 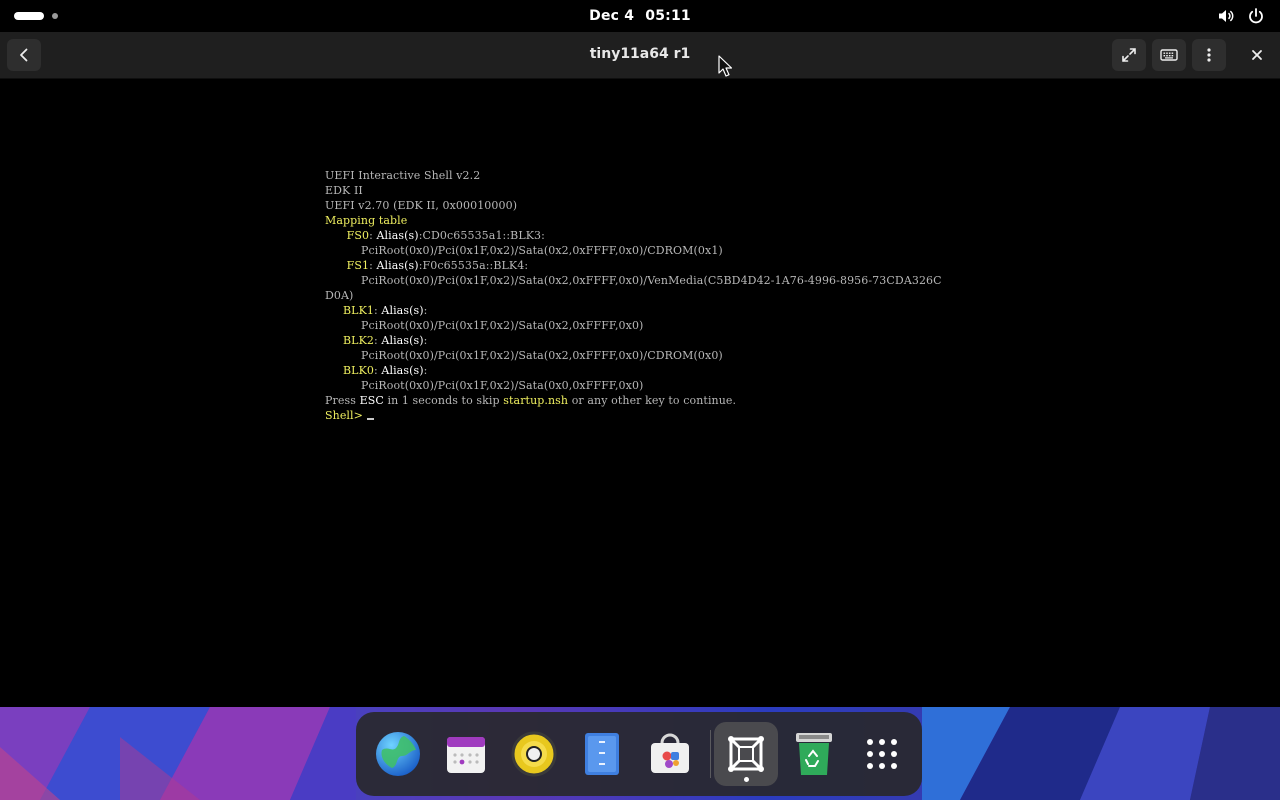 I want to click on trash-app-icon, so click(x=814, y=754).